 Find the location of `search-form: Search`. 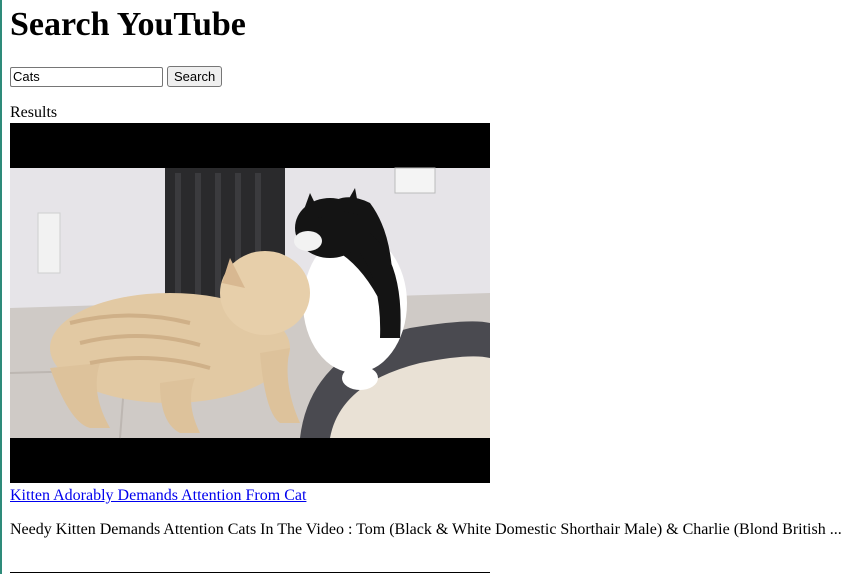

search-form: Search is located at coordinates (116, 76).